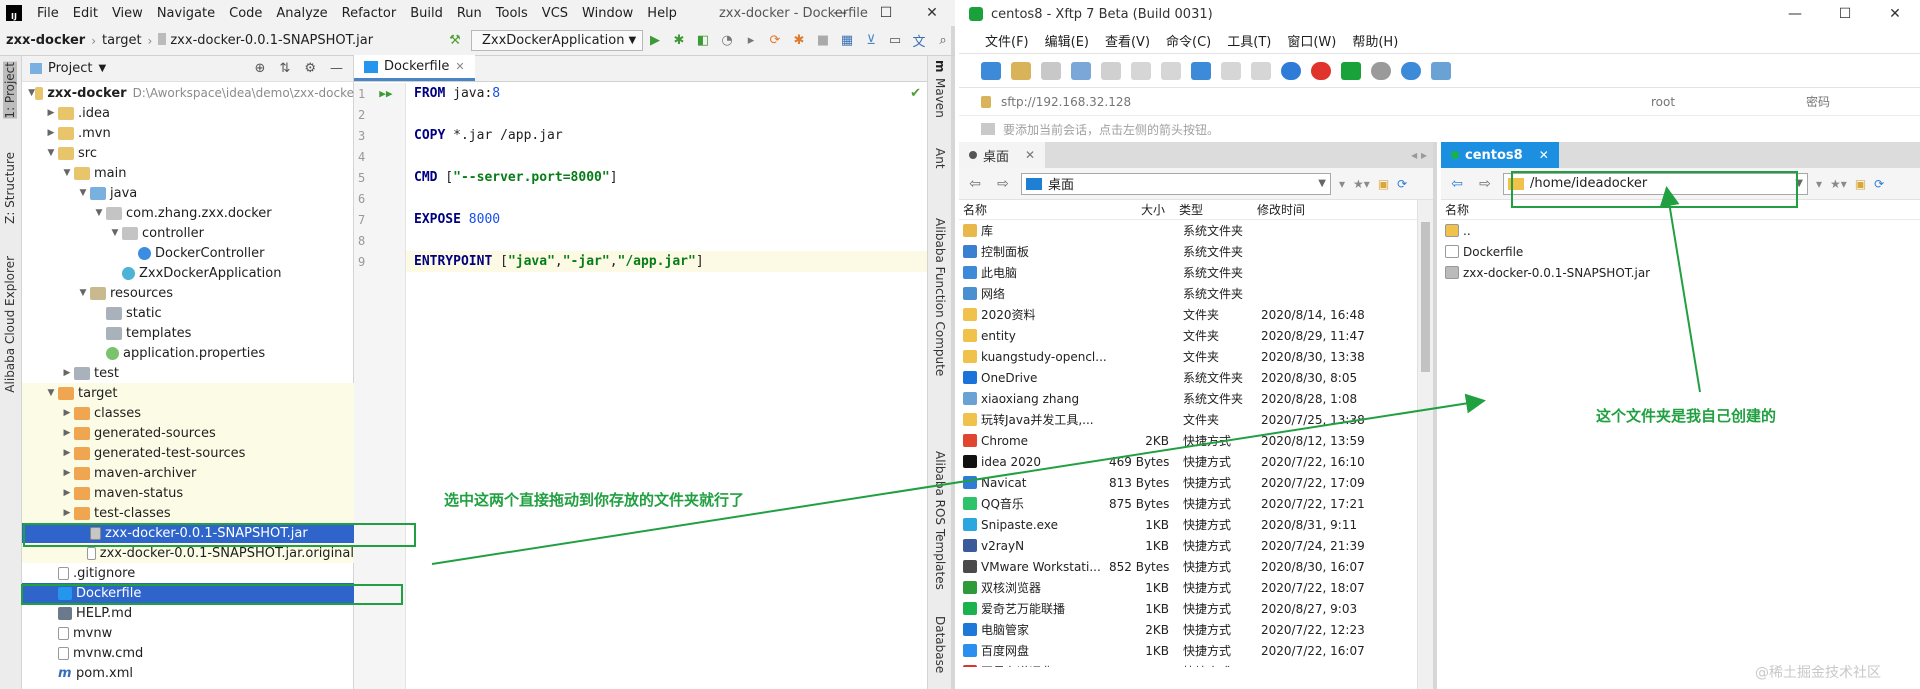  What do you see at coordinates (1680, 289) in the screenshot?
I see `folder-note-arrow` at bounding box center [1680, 289].